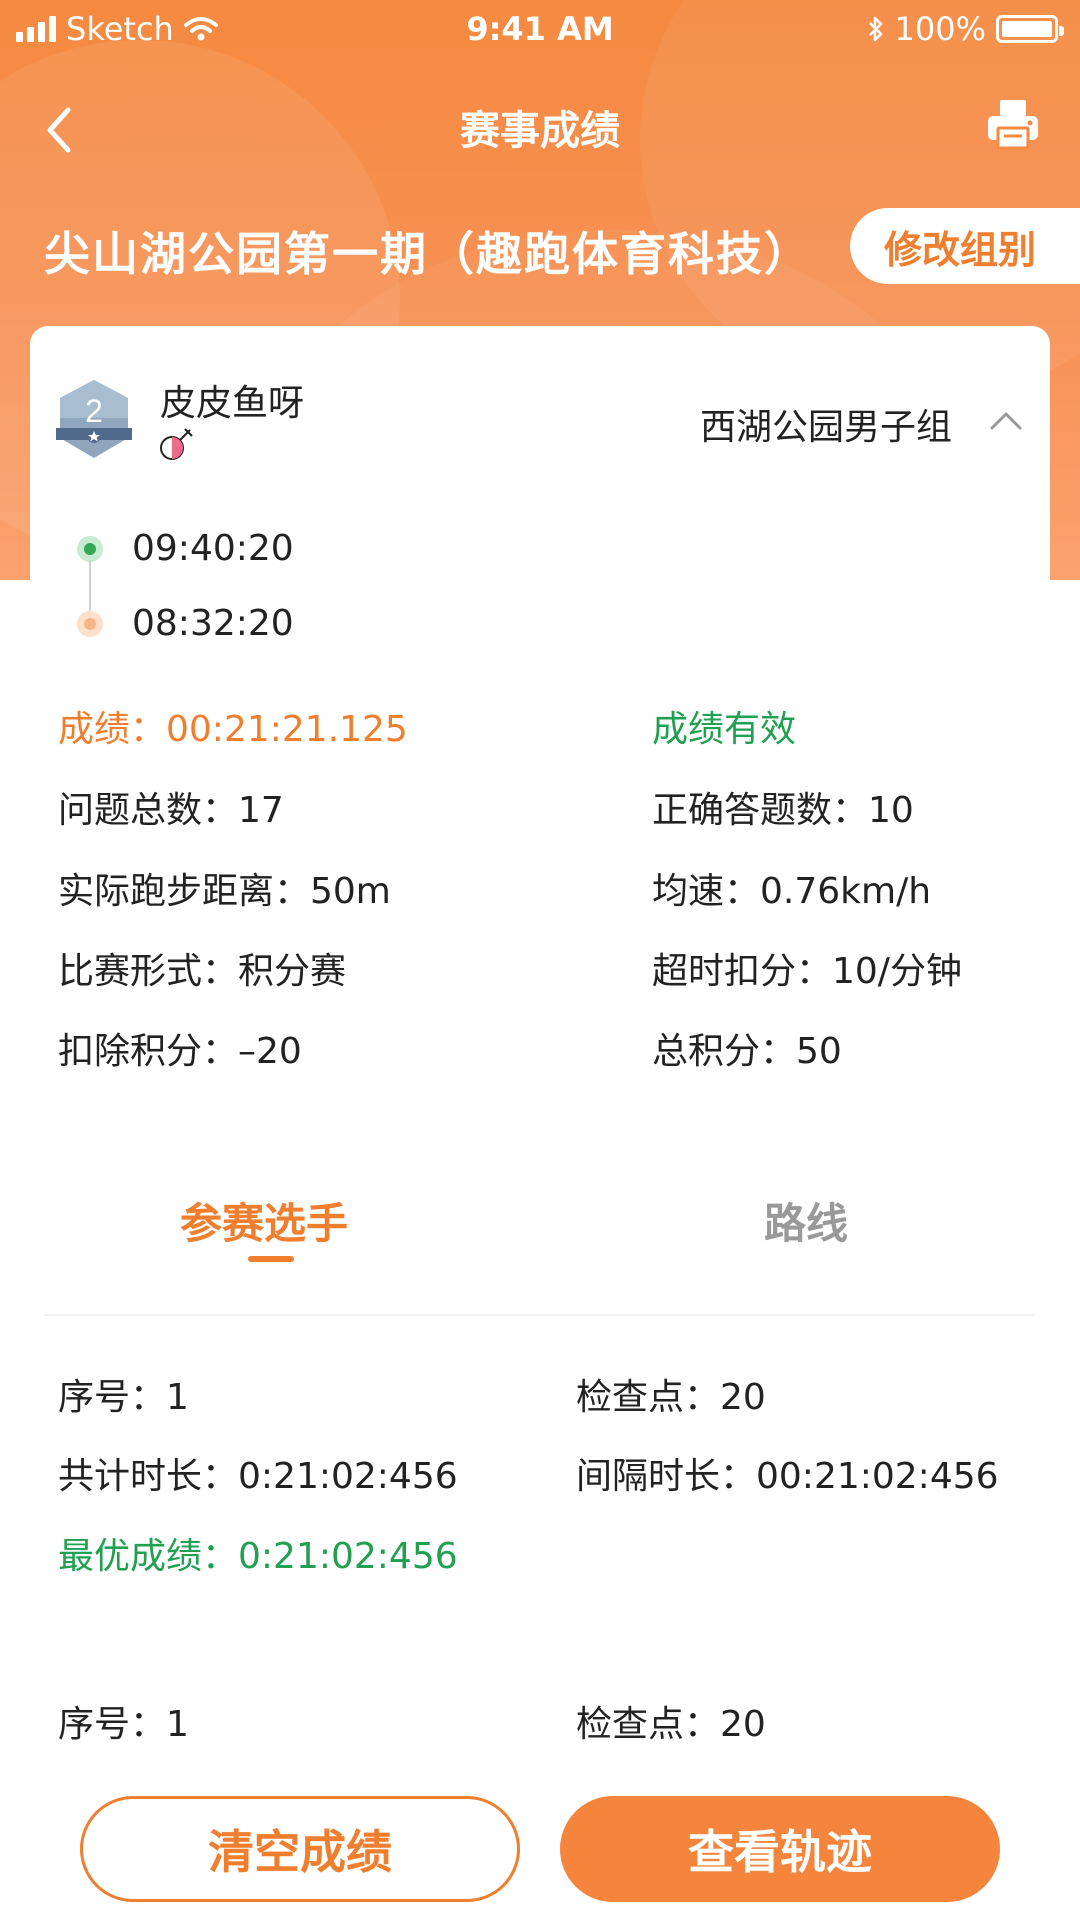 Image resolution: width=1080 pixels, height=1920 pixels. What do you see at coordinates (965, 246) in the screenshot?
I see `modify-group-button: 修改组别` at bounding box center [965, 246].